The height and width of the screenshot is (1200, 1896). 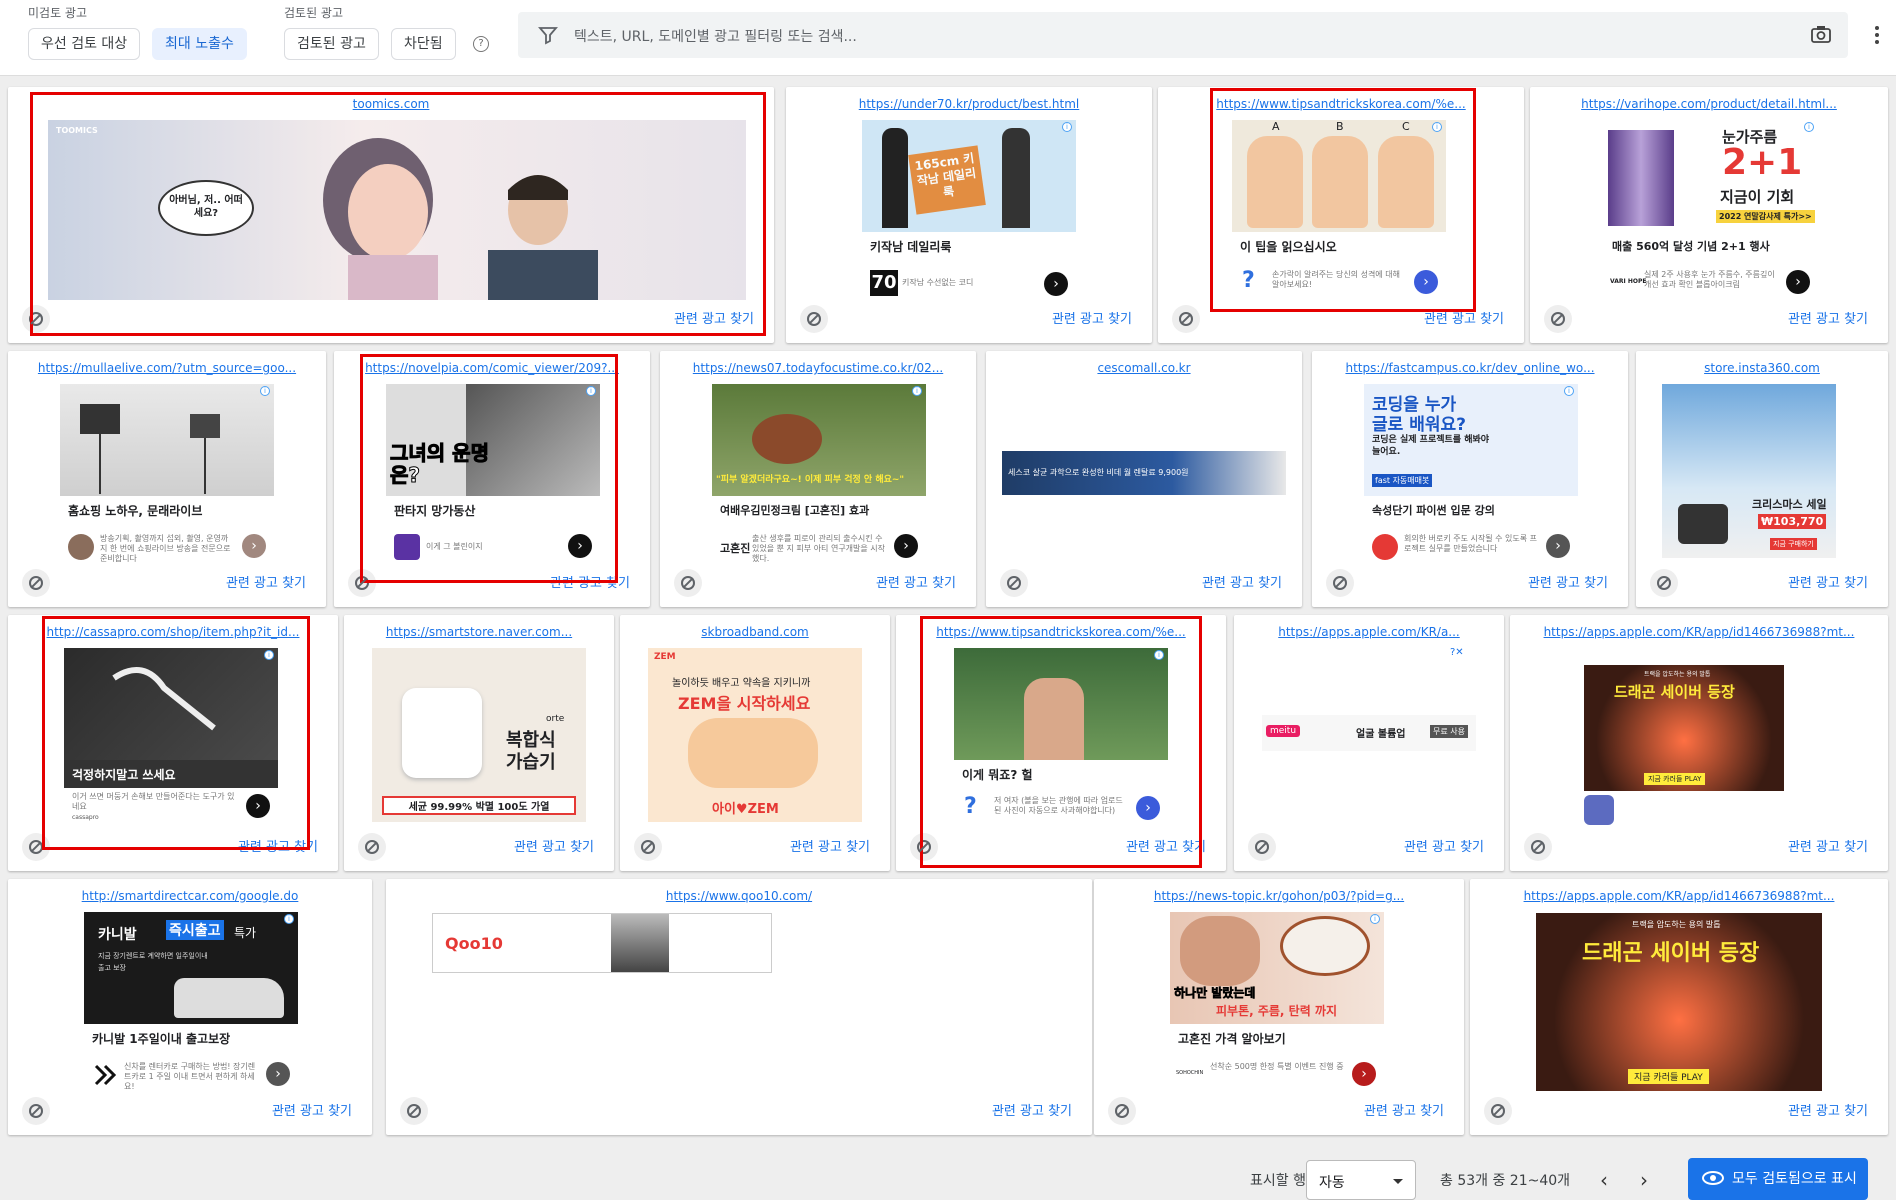 What do you see at coordinates (739, 896) in the screenshot?
I see `ad-url-link: https://www.qoo10.com/` at bounding box center [739, 896].